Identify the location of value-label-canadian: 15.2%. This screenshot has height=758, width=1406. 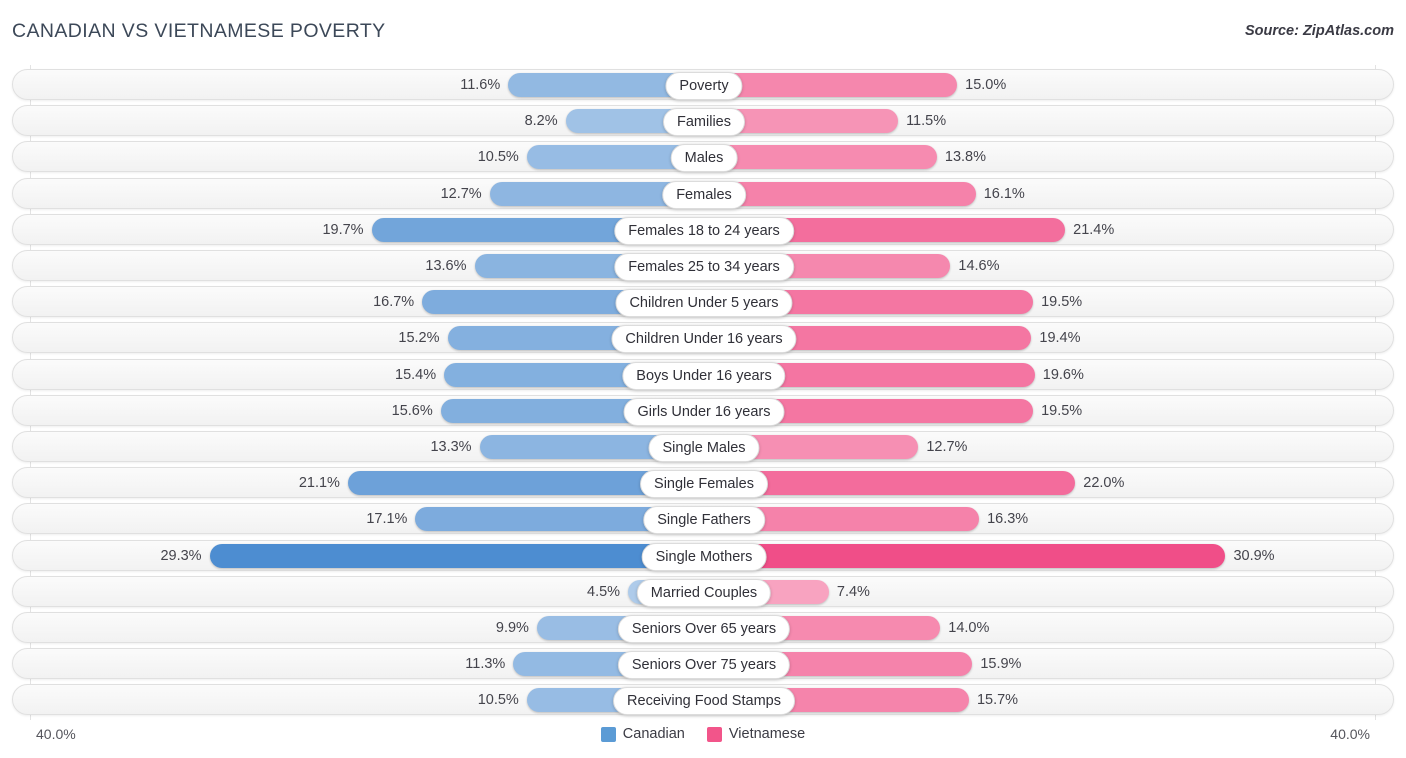
(419, 338).